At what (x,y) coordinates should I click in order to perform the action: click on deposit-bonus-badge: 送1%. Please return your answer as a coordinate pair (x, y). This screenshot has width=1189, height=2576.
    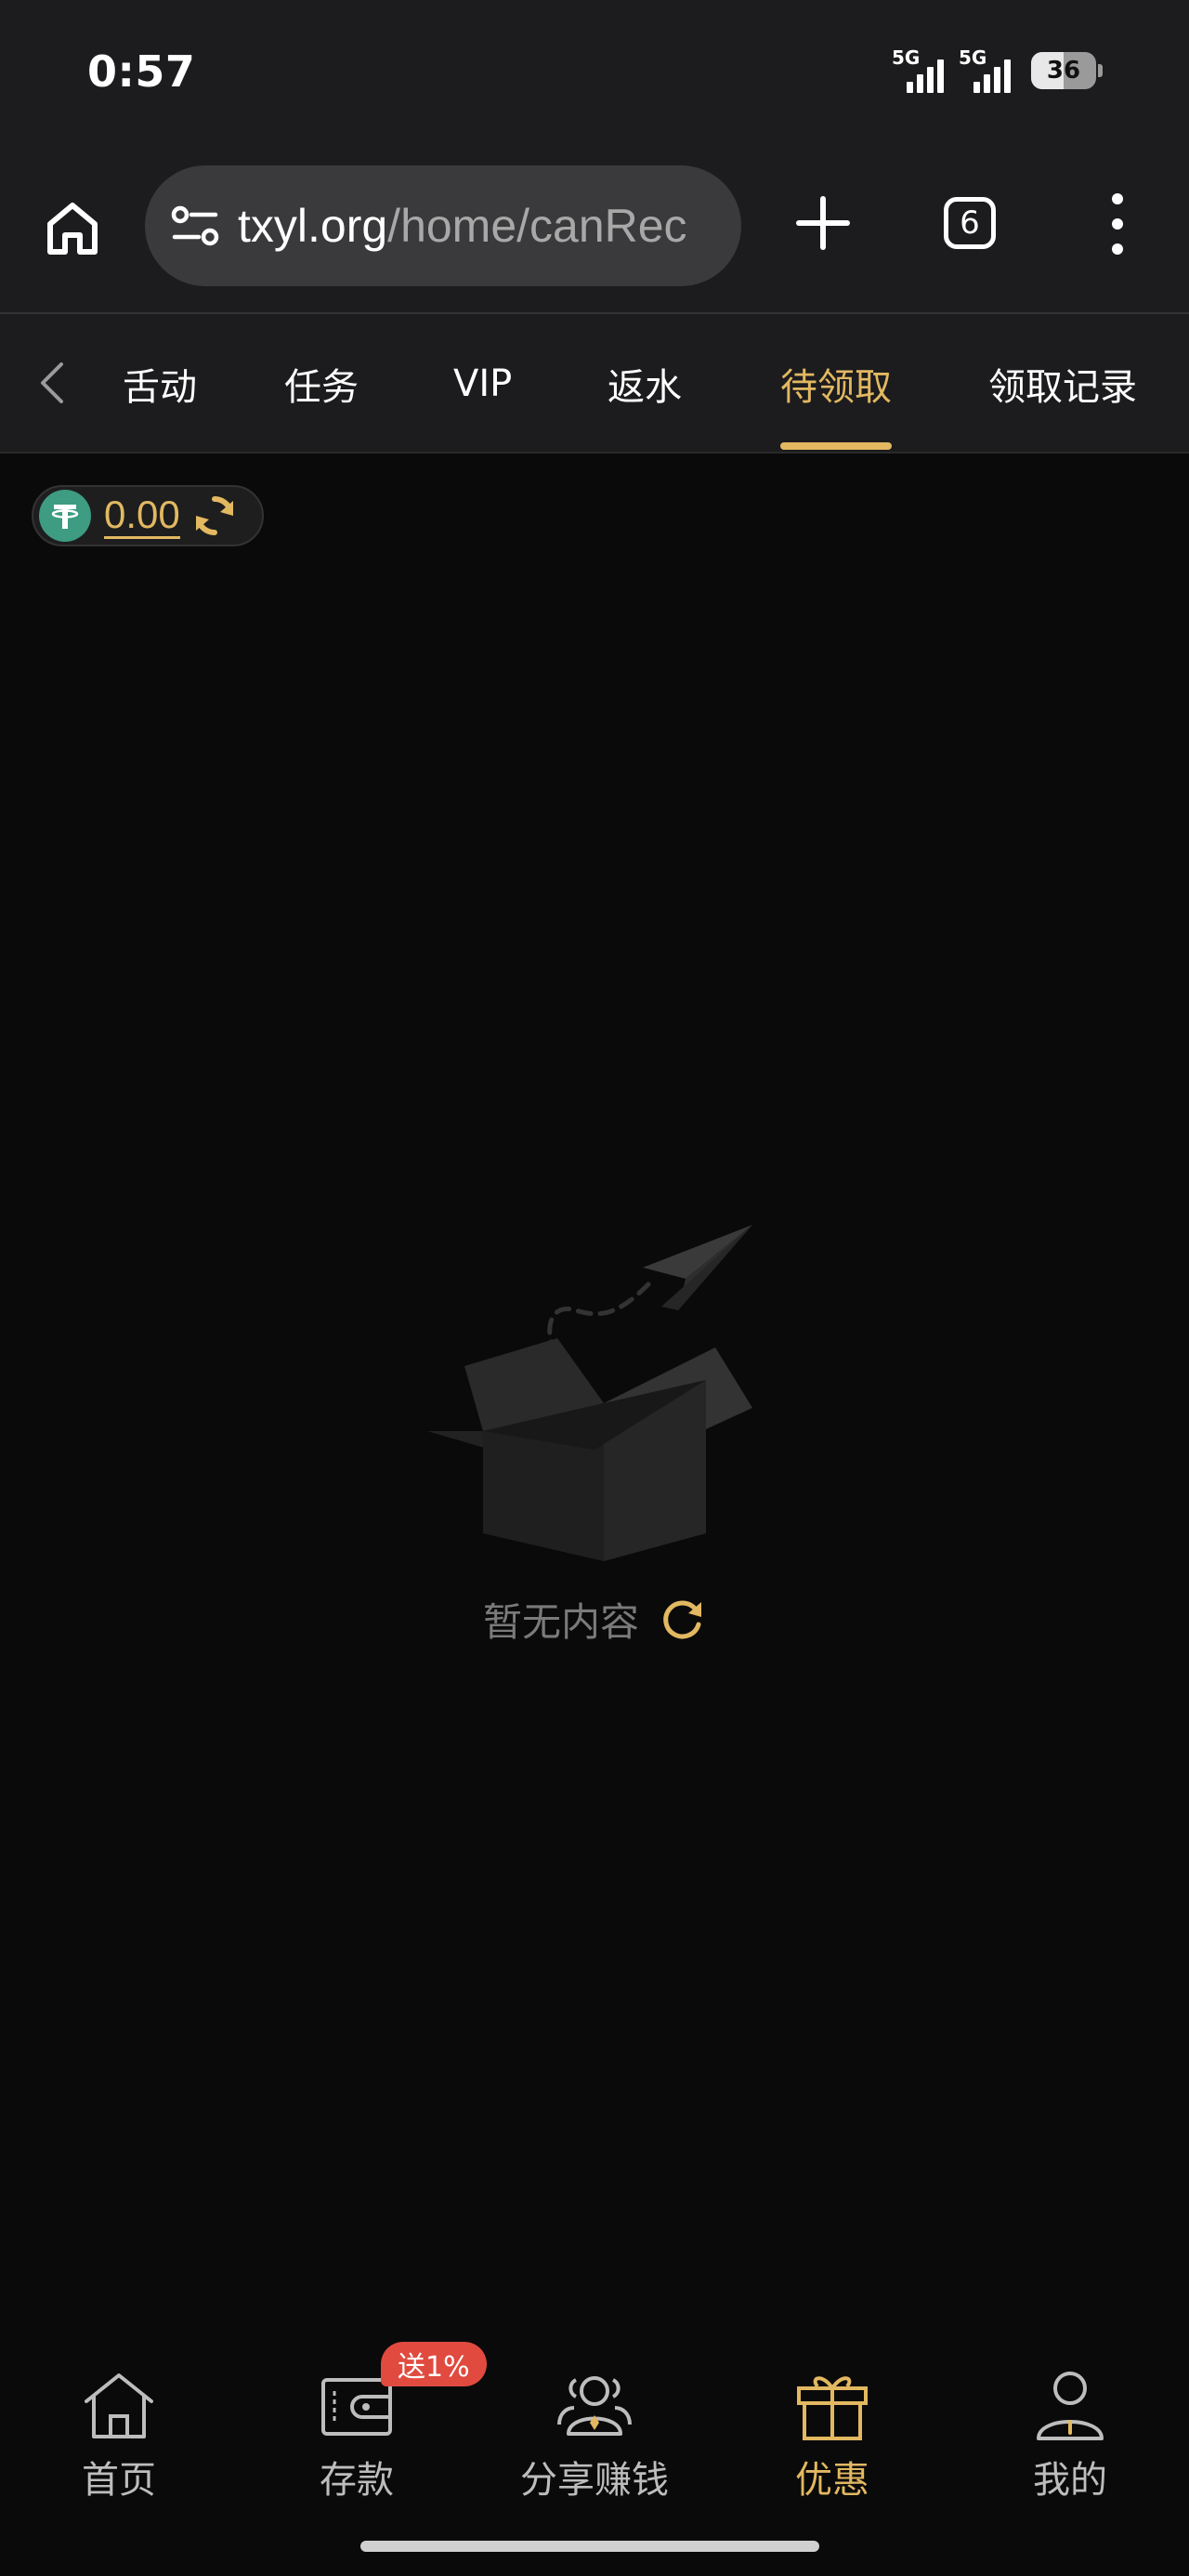
    Looking at the image, I should click on (434, 2364).